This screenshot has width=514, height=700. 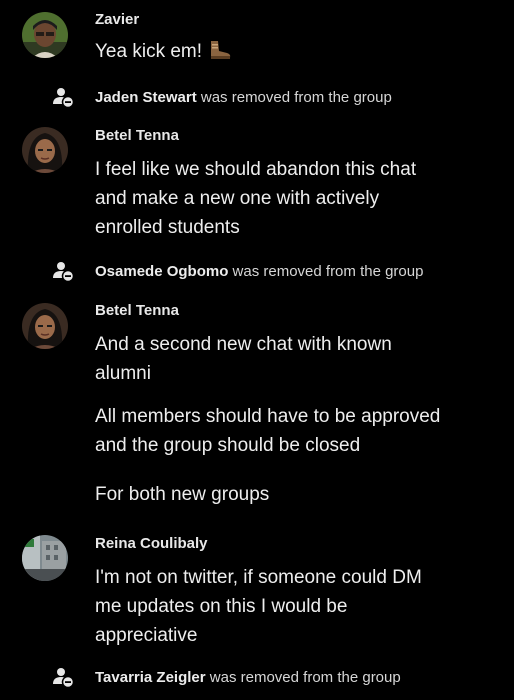 What do you see at coordinates (182, 494) in the screenshot?
I see `message-text-line: For both new groups` at bounding box center [182, 494].